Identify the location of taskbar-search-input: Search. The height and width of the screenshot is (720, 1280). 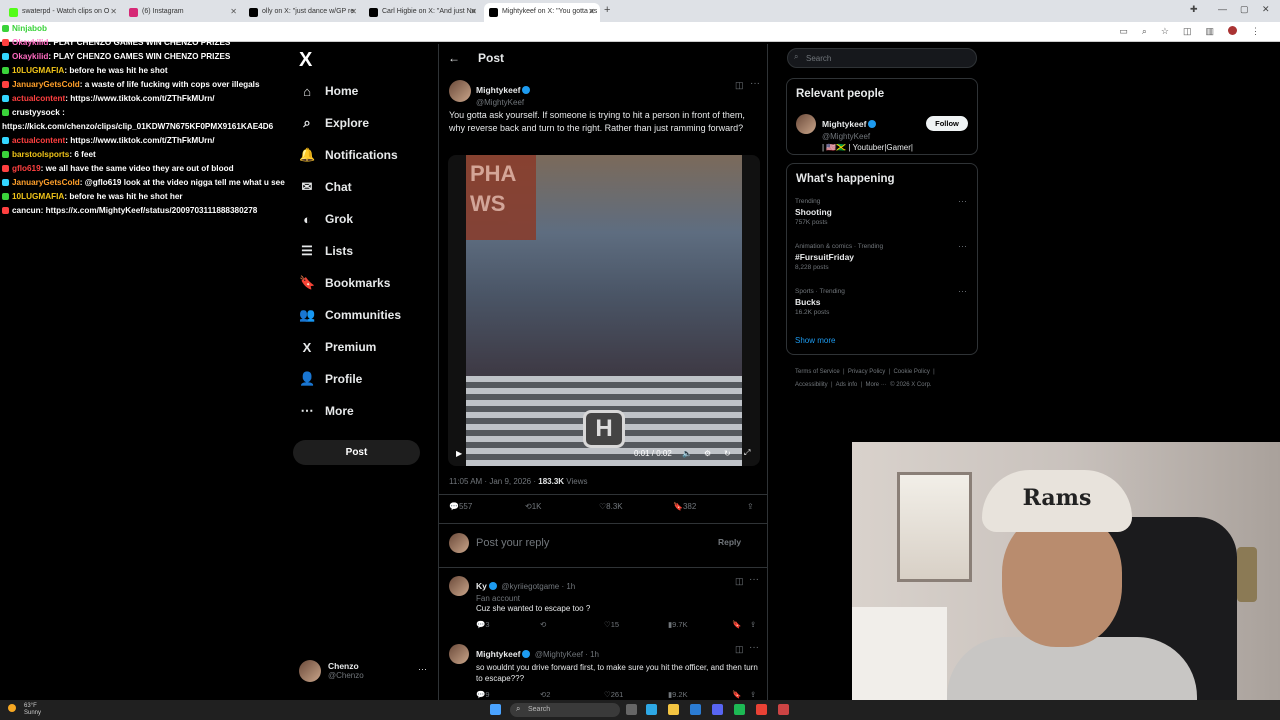
(565, 710).